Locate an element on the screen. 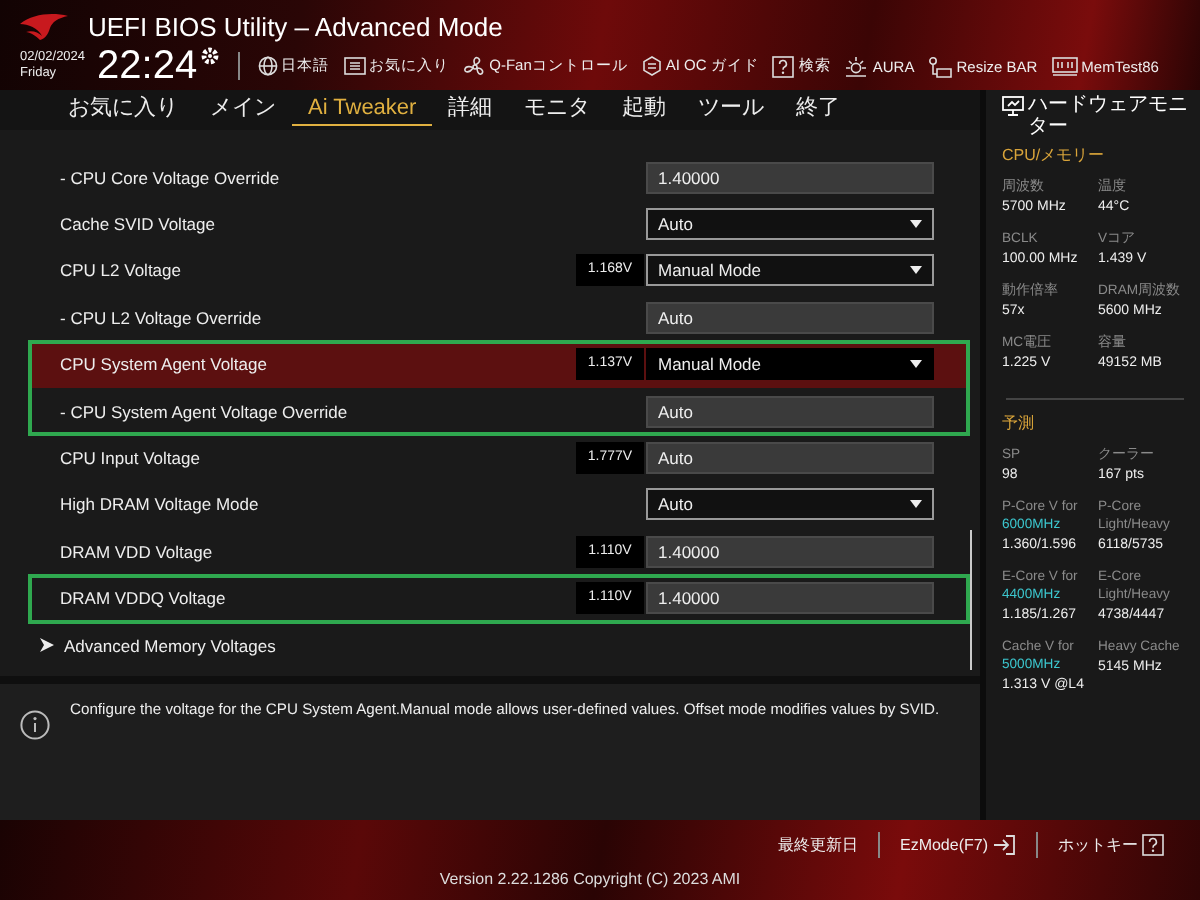 The width and height of the screenshot is (1200, 900). setting-label: CPU System Agent Voltage is located at coordinates (164, 364).